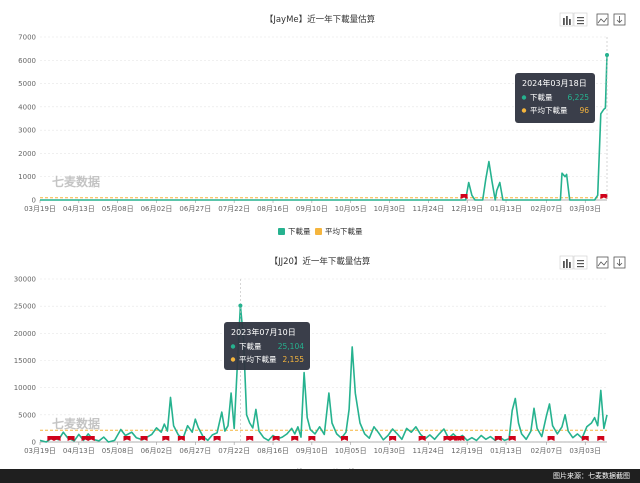 The image size is (640, 483). I want to click on legend-swatch, so click(281, 231).